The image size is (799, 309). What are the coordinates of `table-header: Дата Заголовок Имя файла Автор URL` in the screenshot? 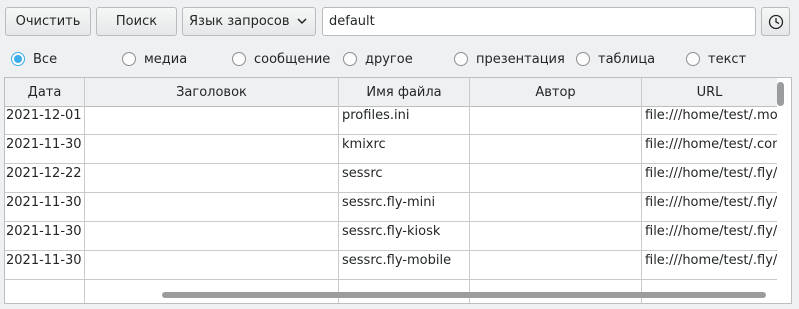 It's located at (391, 92).